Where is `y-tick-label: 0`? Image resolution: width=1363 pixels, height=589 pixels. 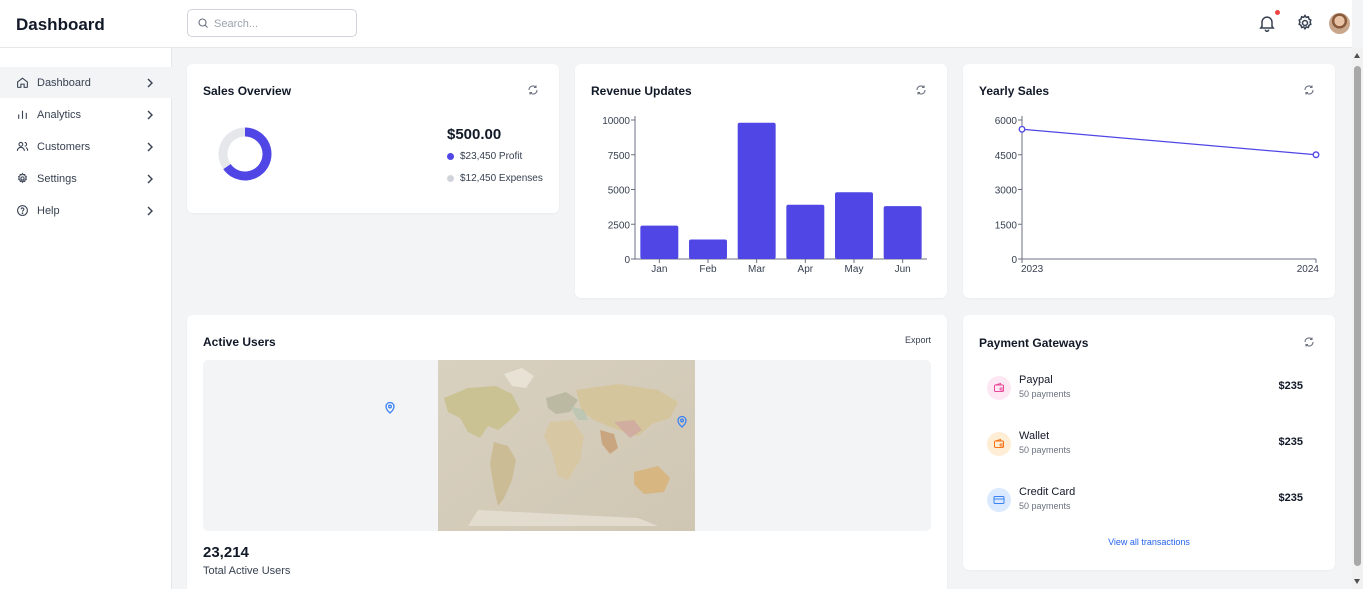
y-tick-label: 0 is located at coordinates (1014, 260).